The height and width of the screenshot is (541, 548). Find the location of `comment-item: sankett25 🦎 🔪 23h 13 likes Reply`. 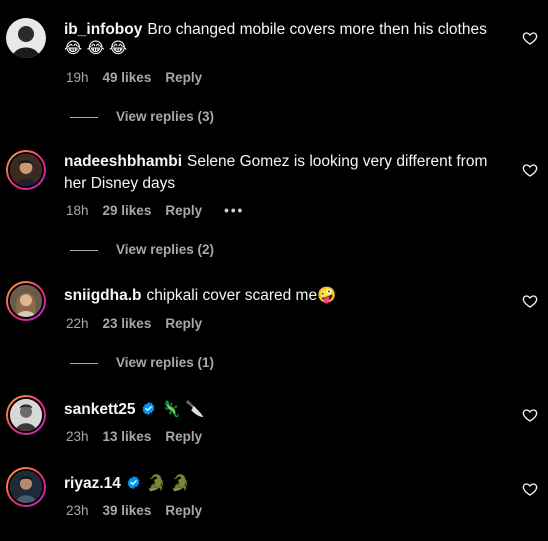

comment-item: sankett25 🦎 🔪 23h 13 likes Reply is located at coordinates (274, 420).